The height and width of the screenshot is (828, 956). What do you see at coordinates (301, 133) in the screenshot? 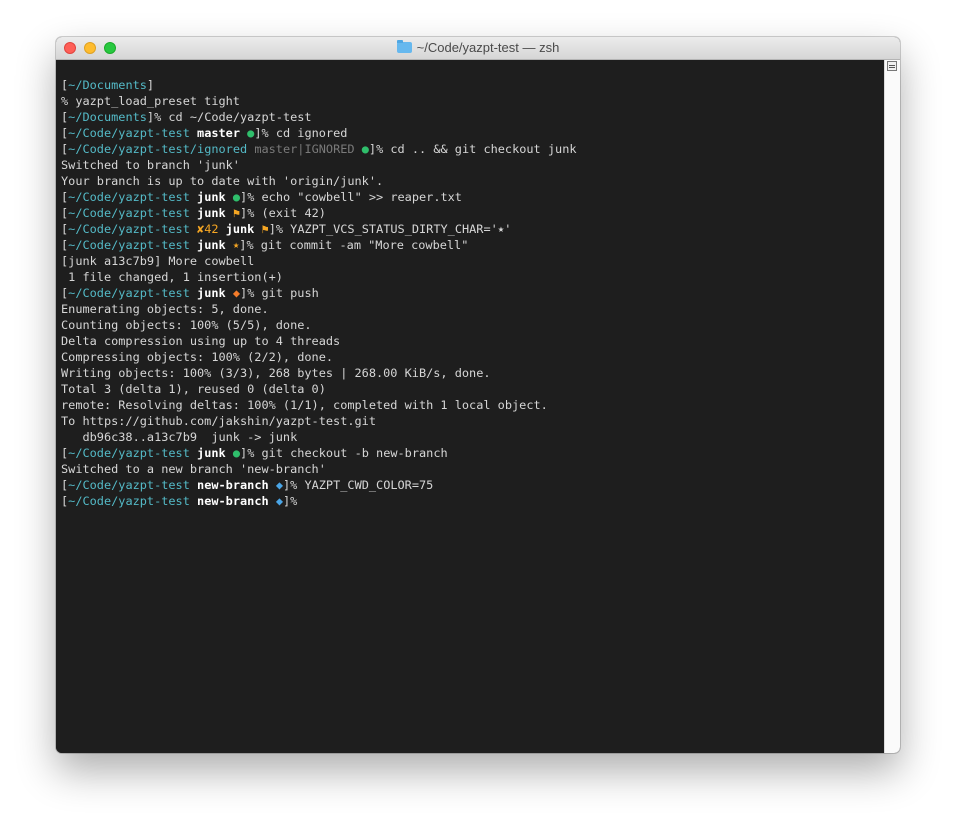
I see `terminal-text: ]% cd ignored` at bounding box center [301, 133].